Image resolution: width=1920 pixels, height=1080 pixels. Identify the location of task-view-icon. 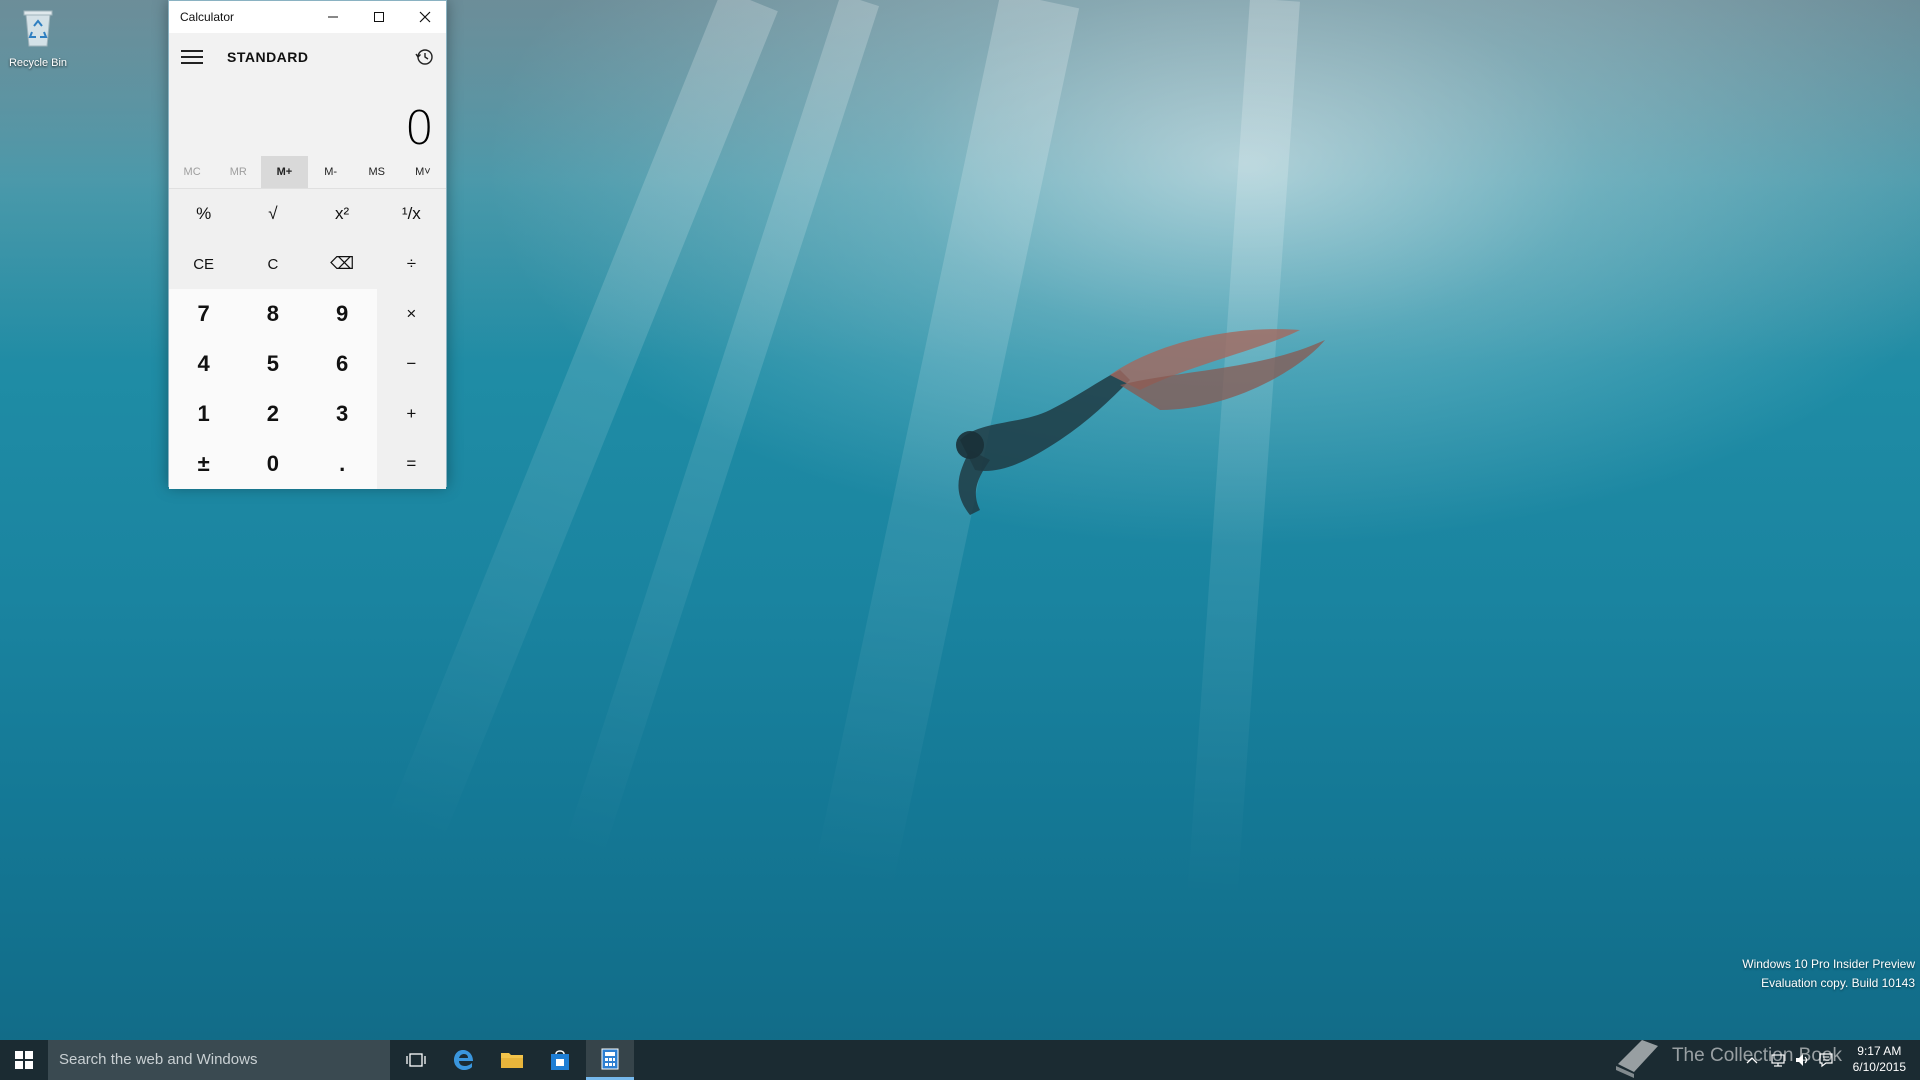
(416, 1060).